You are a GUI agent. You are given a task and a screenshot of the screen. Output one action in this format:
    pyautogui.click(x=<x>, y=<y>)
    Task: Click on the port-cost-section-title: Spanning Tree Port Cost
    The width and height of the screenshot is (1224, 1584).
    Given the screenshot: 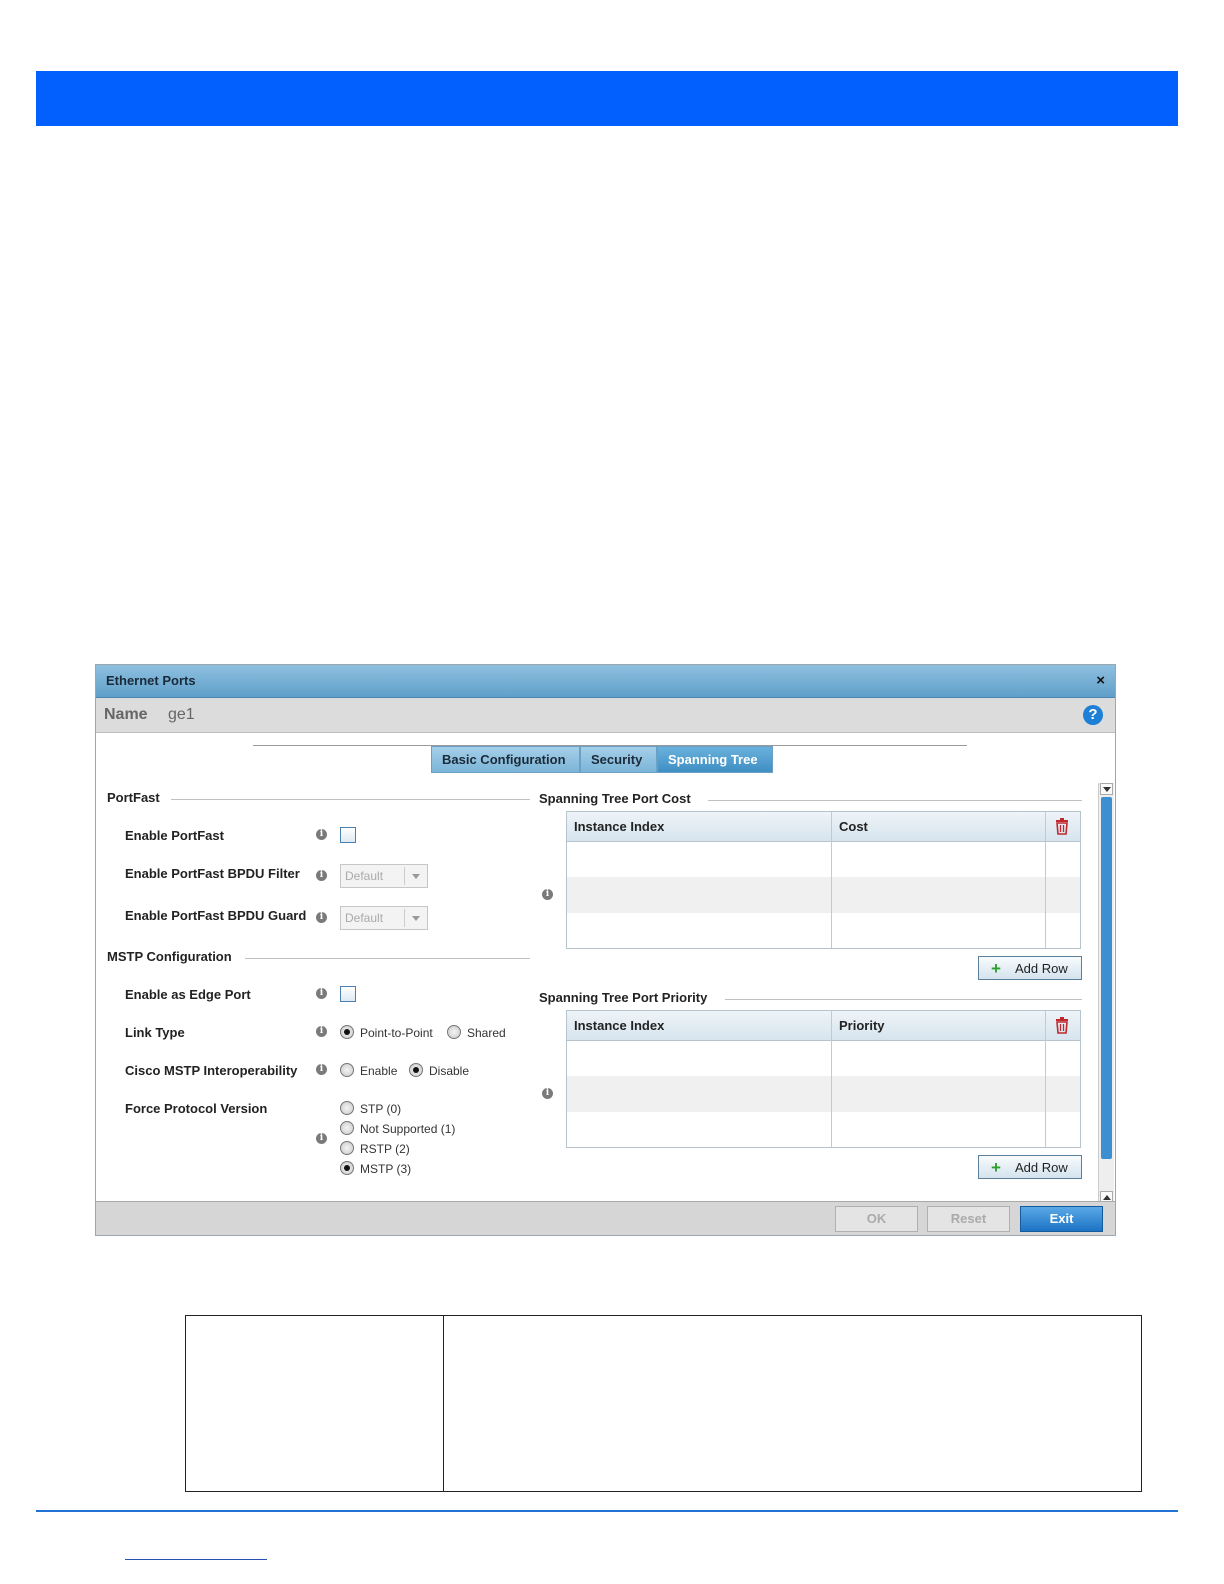 What is the action you would take?
    pyautogui.click(x=615, y=798)
    